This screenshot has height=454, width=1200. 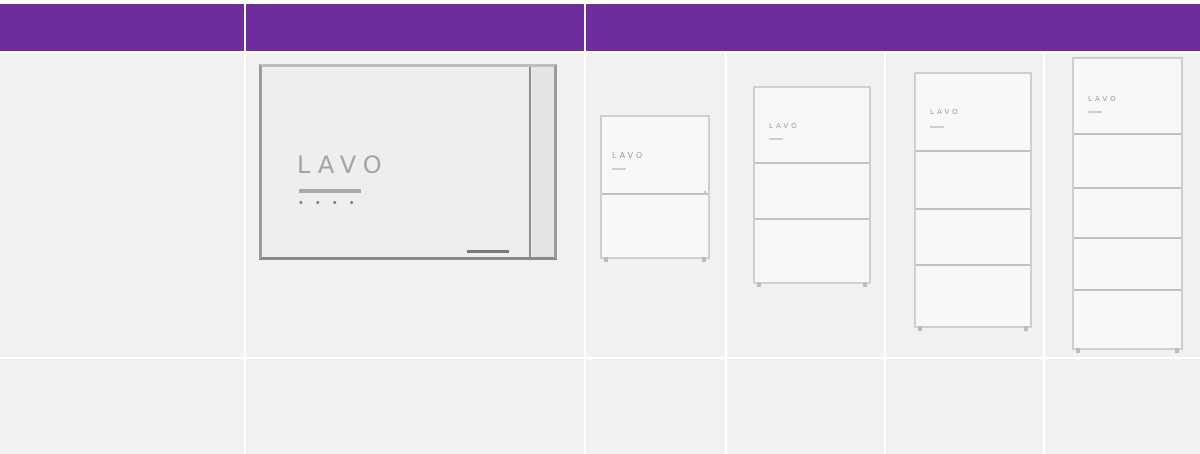 I want to click on battery-unit-2-leg-right, so click(x=865, y=284).